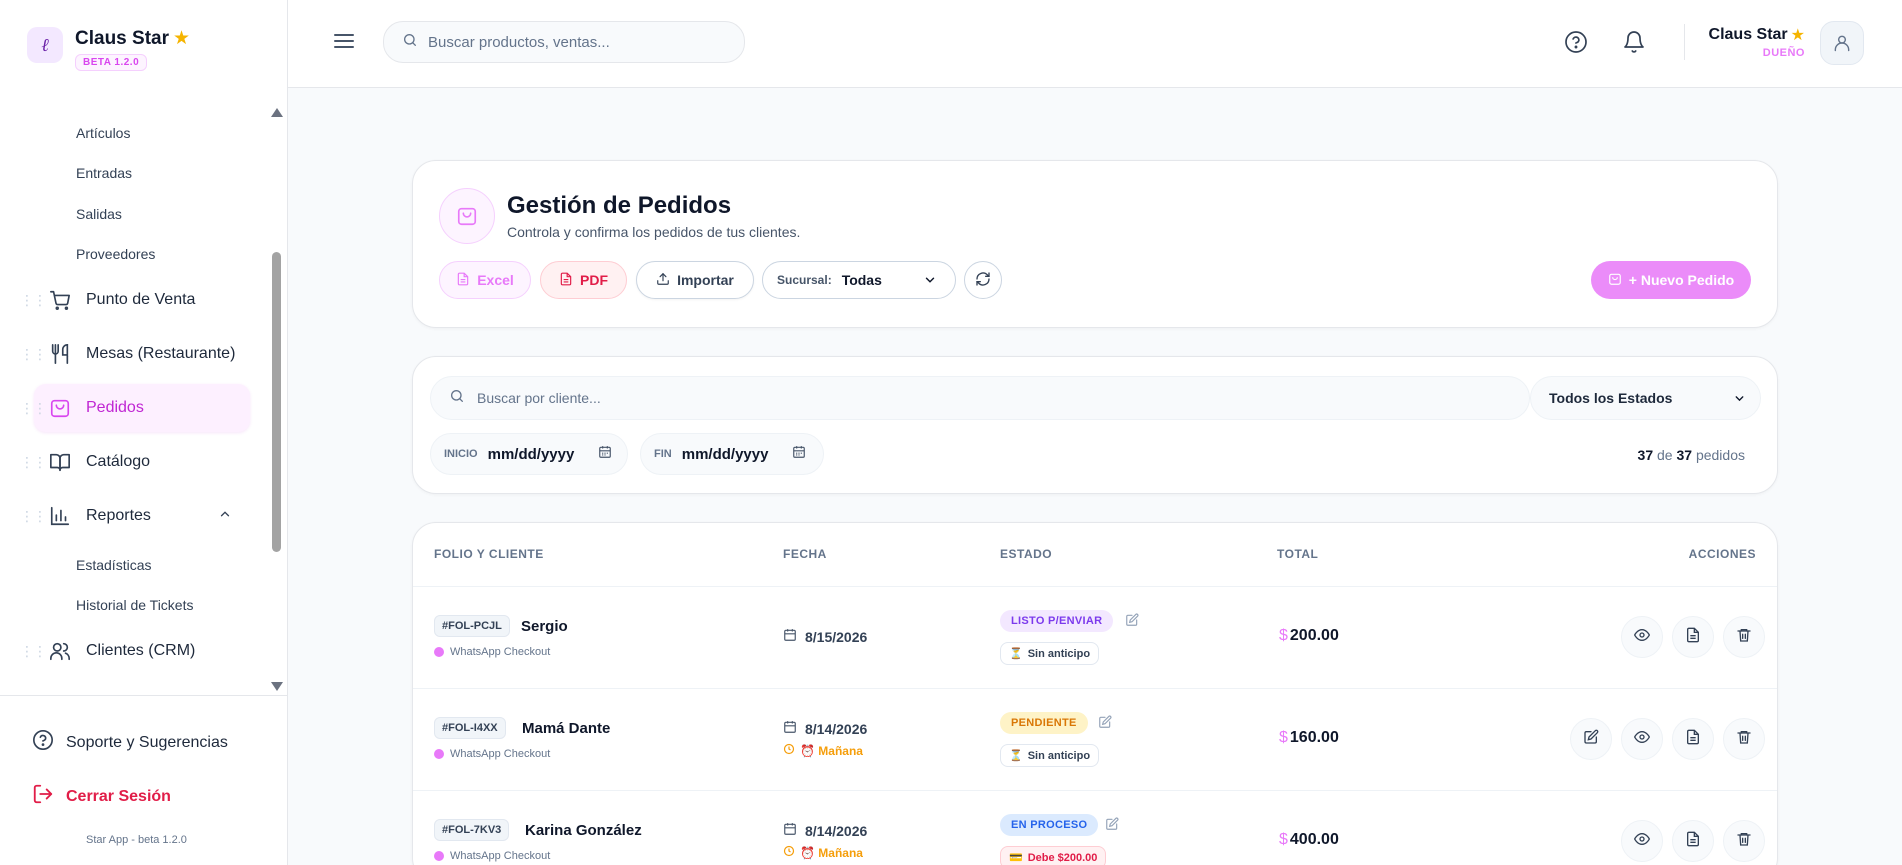 Image resolution: width=1902 pixels, height=865 pixels. I want to click on pdf-export-button: PDF, so click(583, 280).